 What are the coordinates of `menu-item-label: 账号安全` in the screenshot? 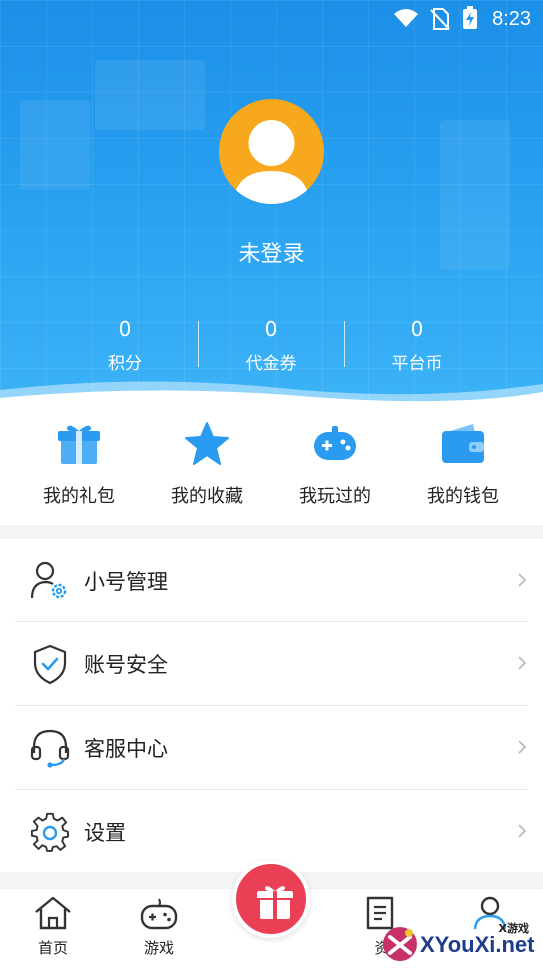 It's located at (126, 665).